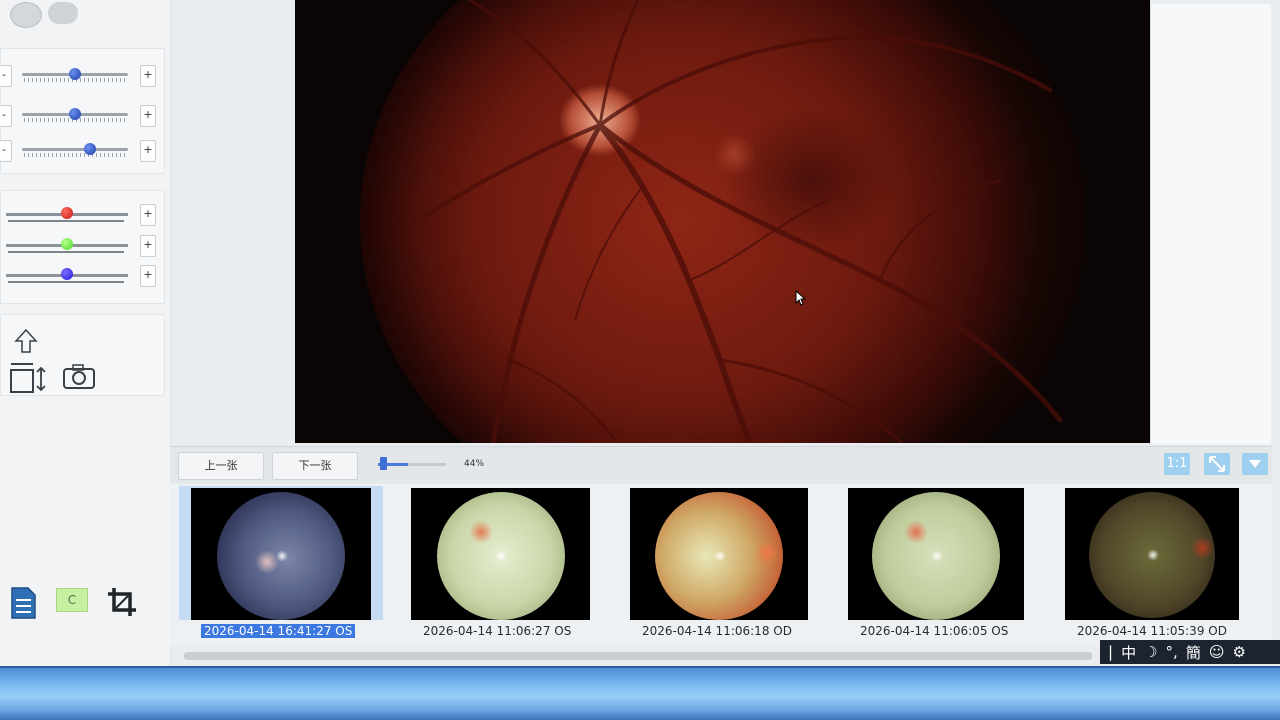  What do you see at coordinates (67, 274) in the screenshot?
I see `blue-slider-handle` at bounding box center [67, 274].